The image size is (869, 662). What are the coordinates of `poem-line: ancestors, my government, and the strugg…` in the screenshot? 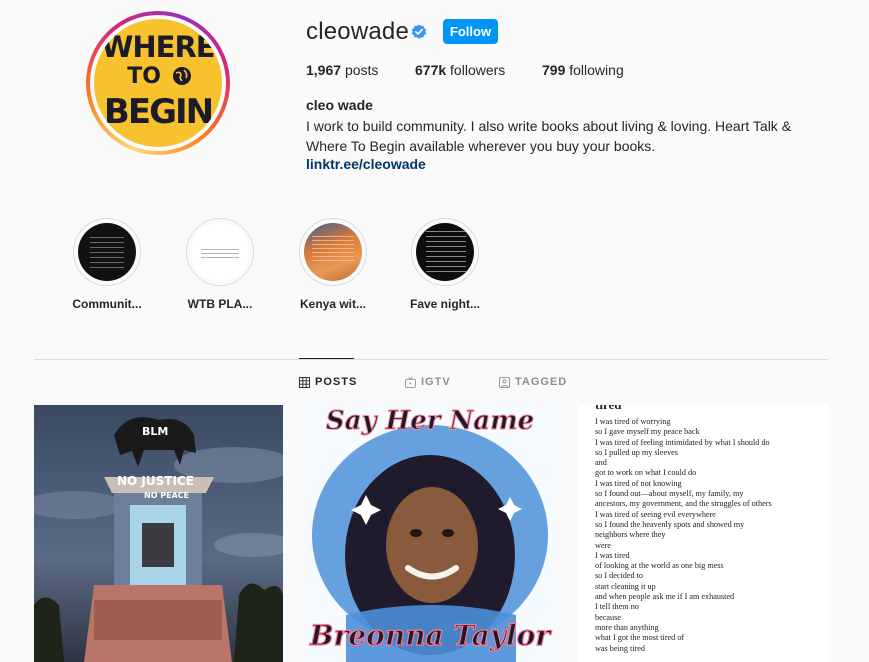 It's located at (683, 504).